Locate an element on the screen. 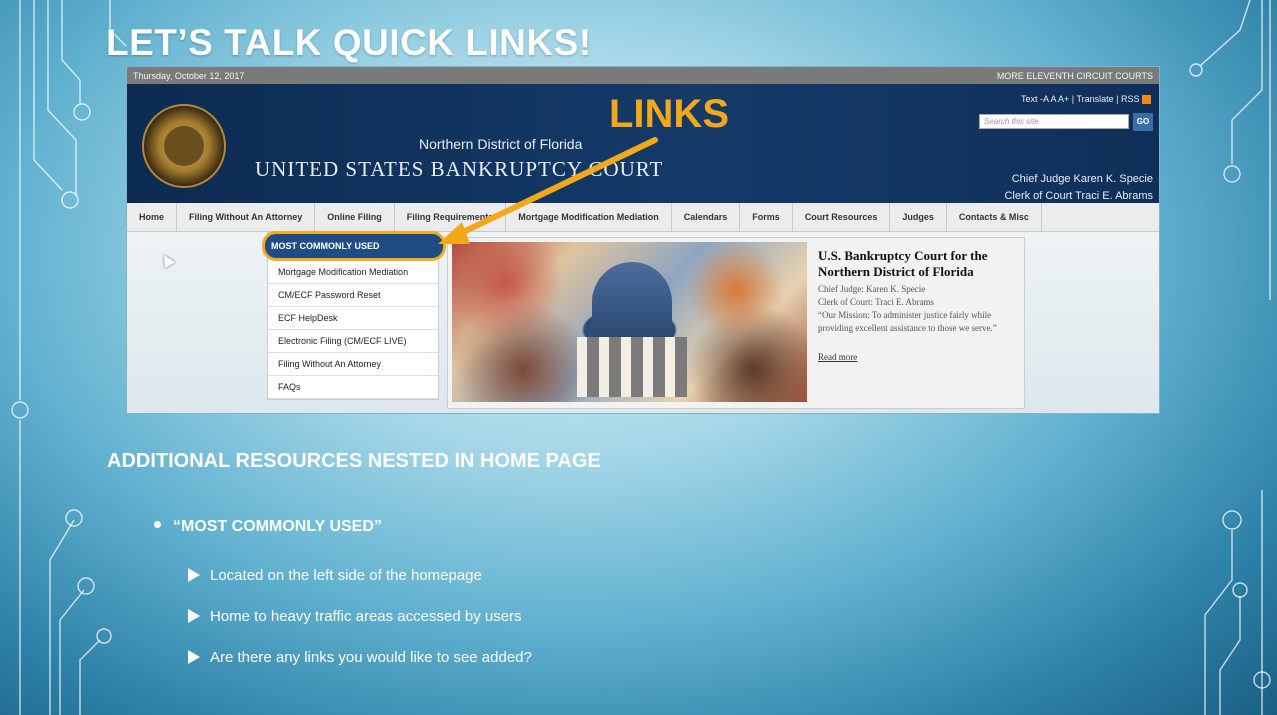 The width and height of the screenshot is (1277, 715). section-heading: ADDITIONAL RESOURCES NESTED IN HOME PAGE is located at coordinates (354, 461).